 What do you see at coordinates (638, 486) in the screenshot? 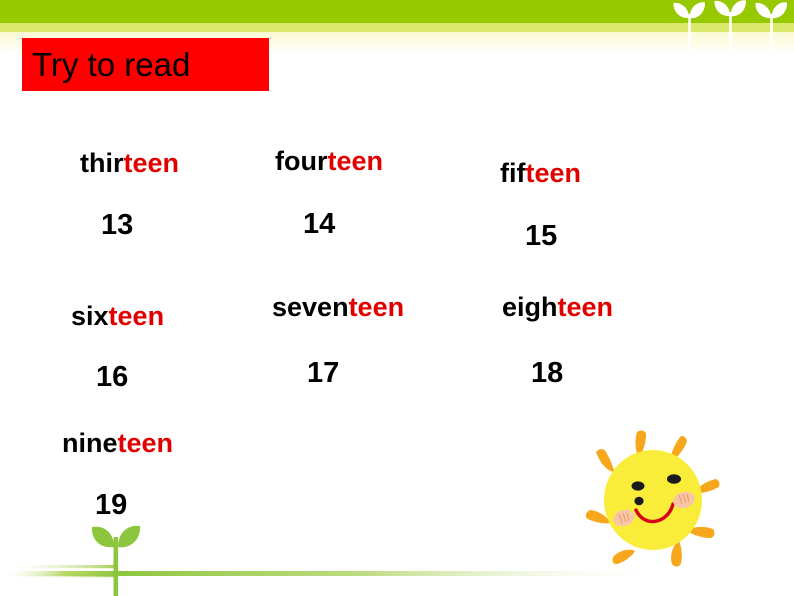
I see `sun-eye-left` at bounding box center [638, 486].